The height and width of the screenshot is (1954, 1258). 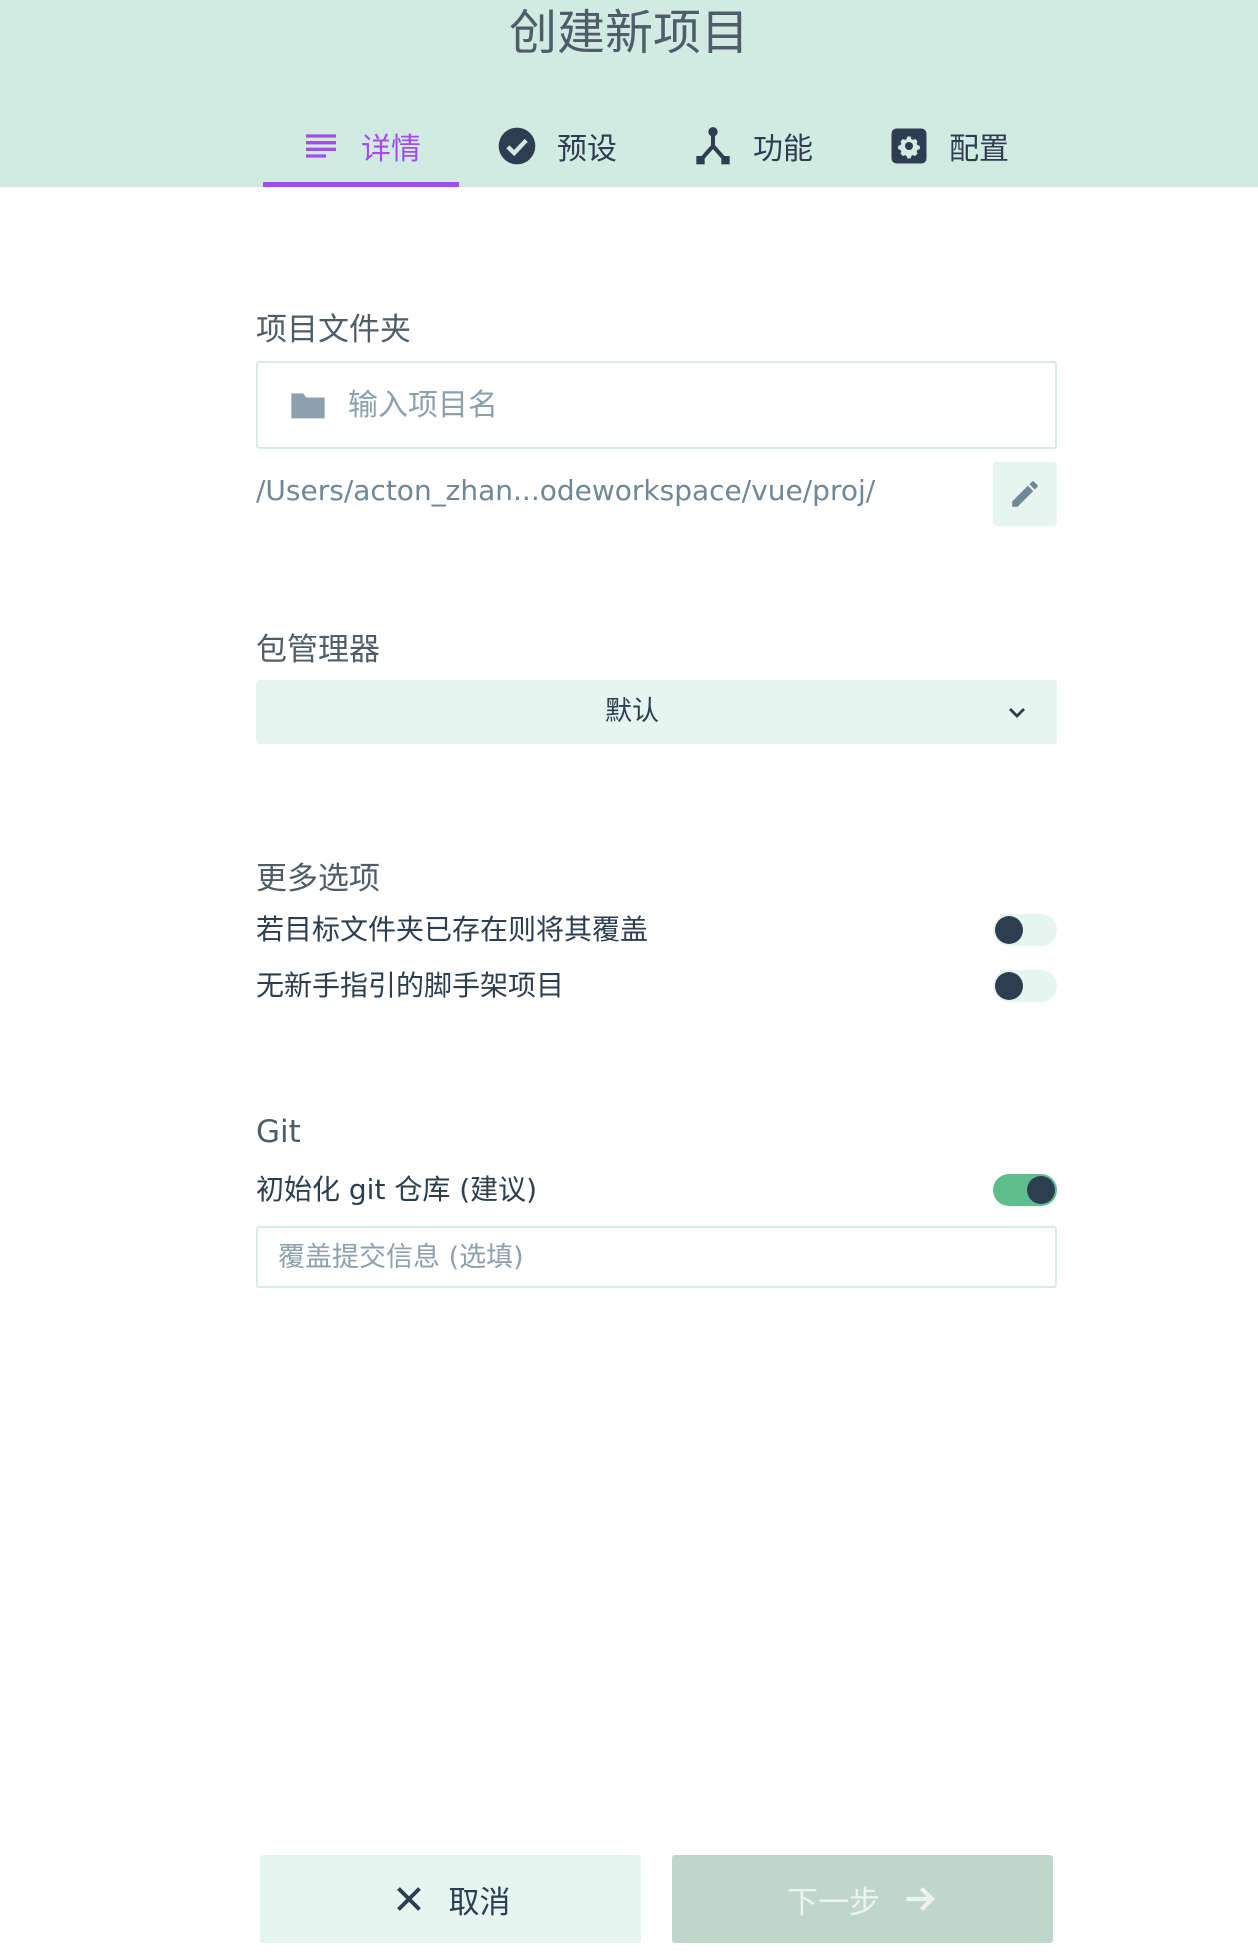 I want to click on pencil-icon, so click(x=1025, y=494).